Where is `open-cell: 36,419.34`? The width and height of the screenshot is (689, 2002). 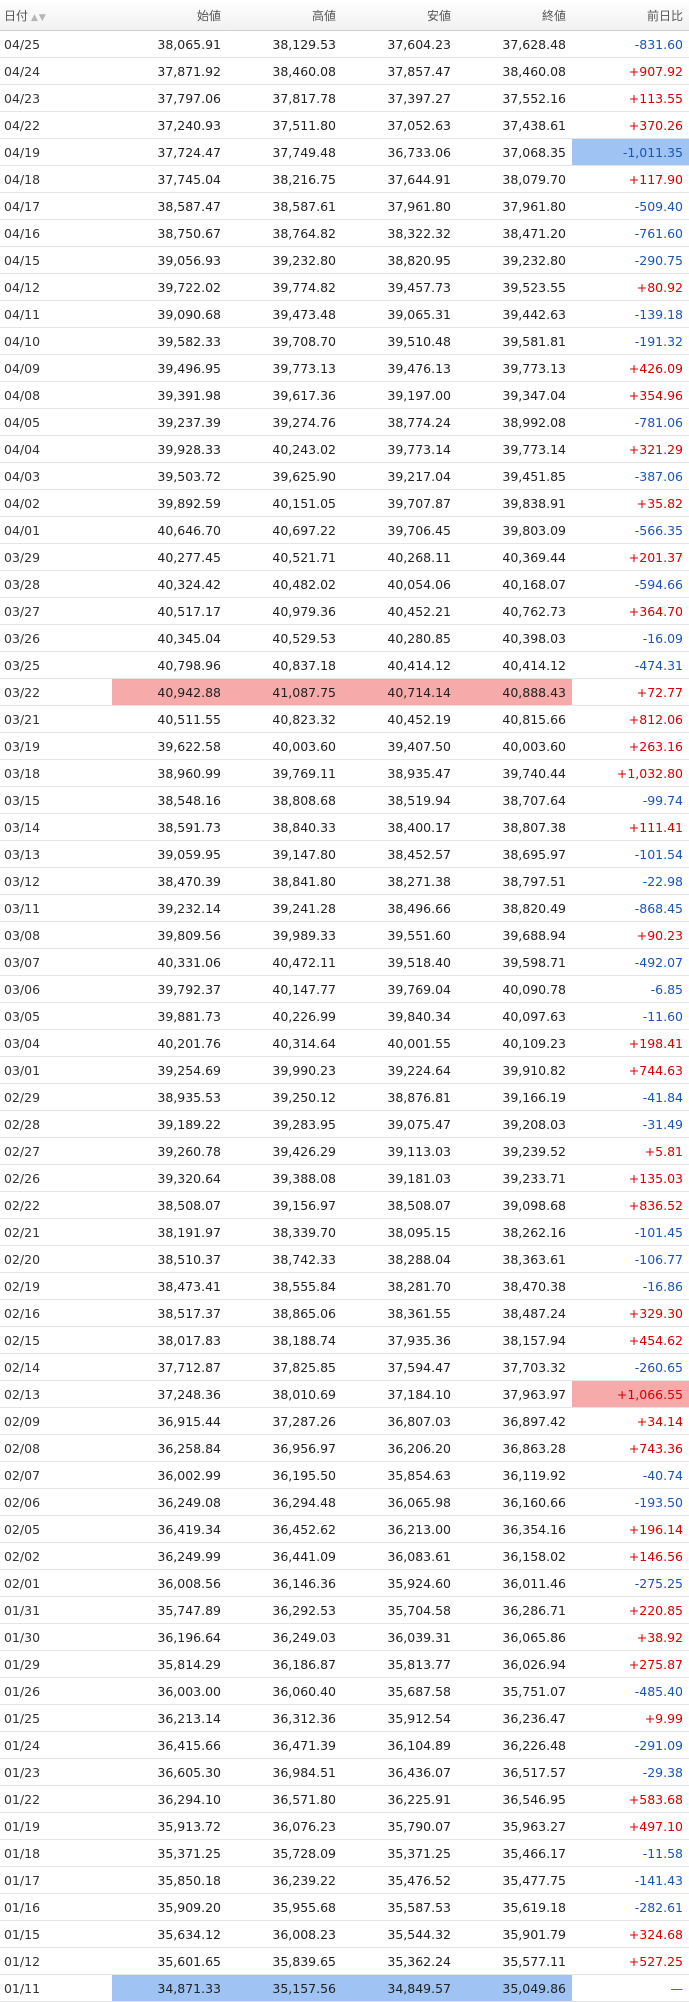 open-cell: 36,419.34 is located at coordinates (169, 1529).